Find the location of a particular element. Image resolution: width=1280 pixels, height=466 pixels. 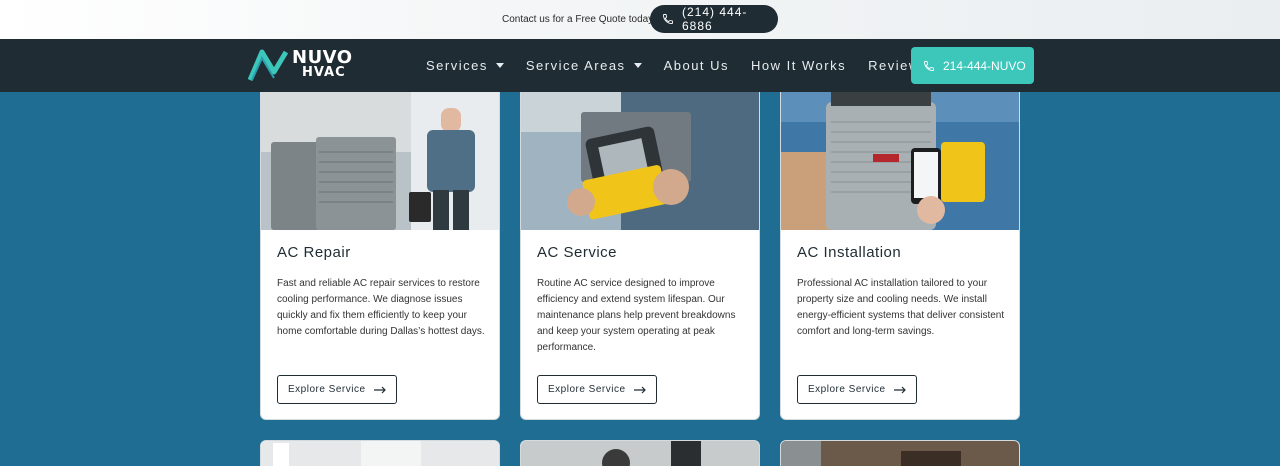

phone-number: (214) 444-6886 is located at coordinates (715, 19).